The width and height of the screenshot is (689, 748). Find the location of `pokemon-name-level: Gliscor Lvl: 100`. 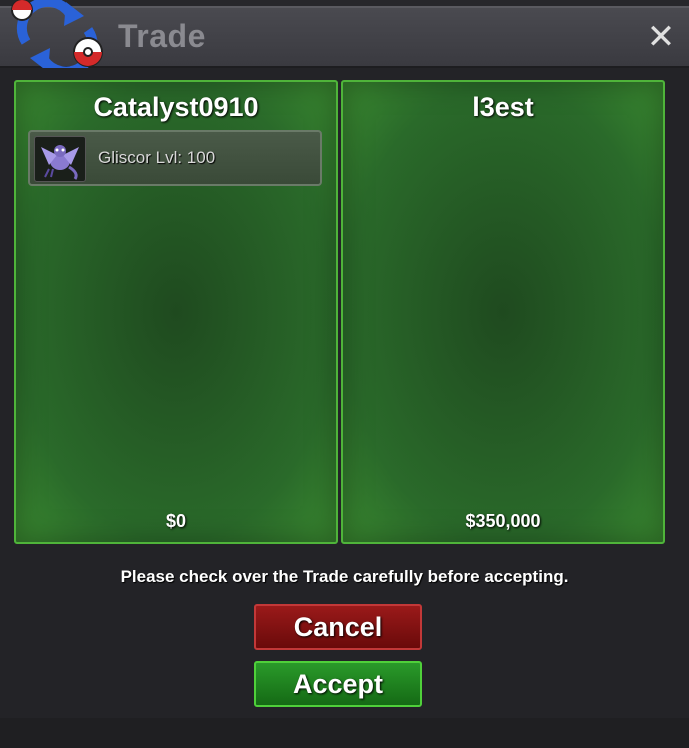

pokemon-name-level: Gliscor Lvl: 100 is located at coordinates (157, 157).